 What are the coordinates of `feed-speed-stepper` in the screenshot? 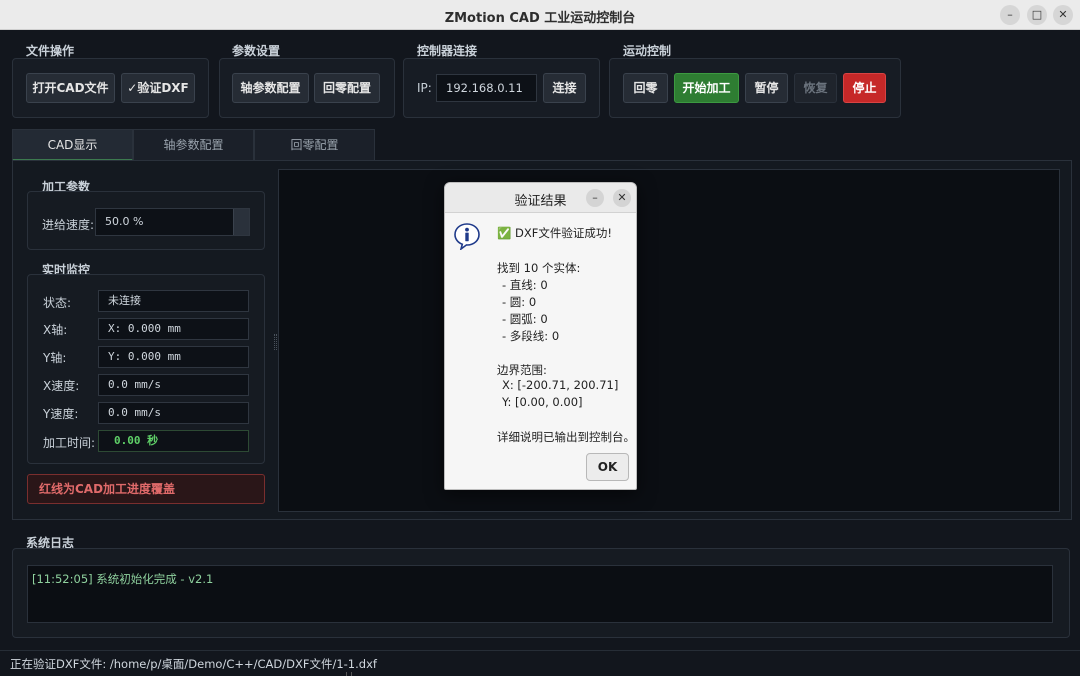 It's located at (241, 222).